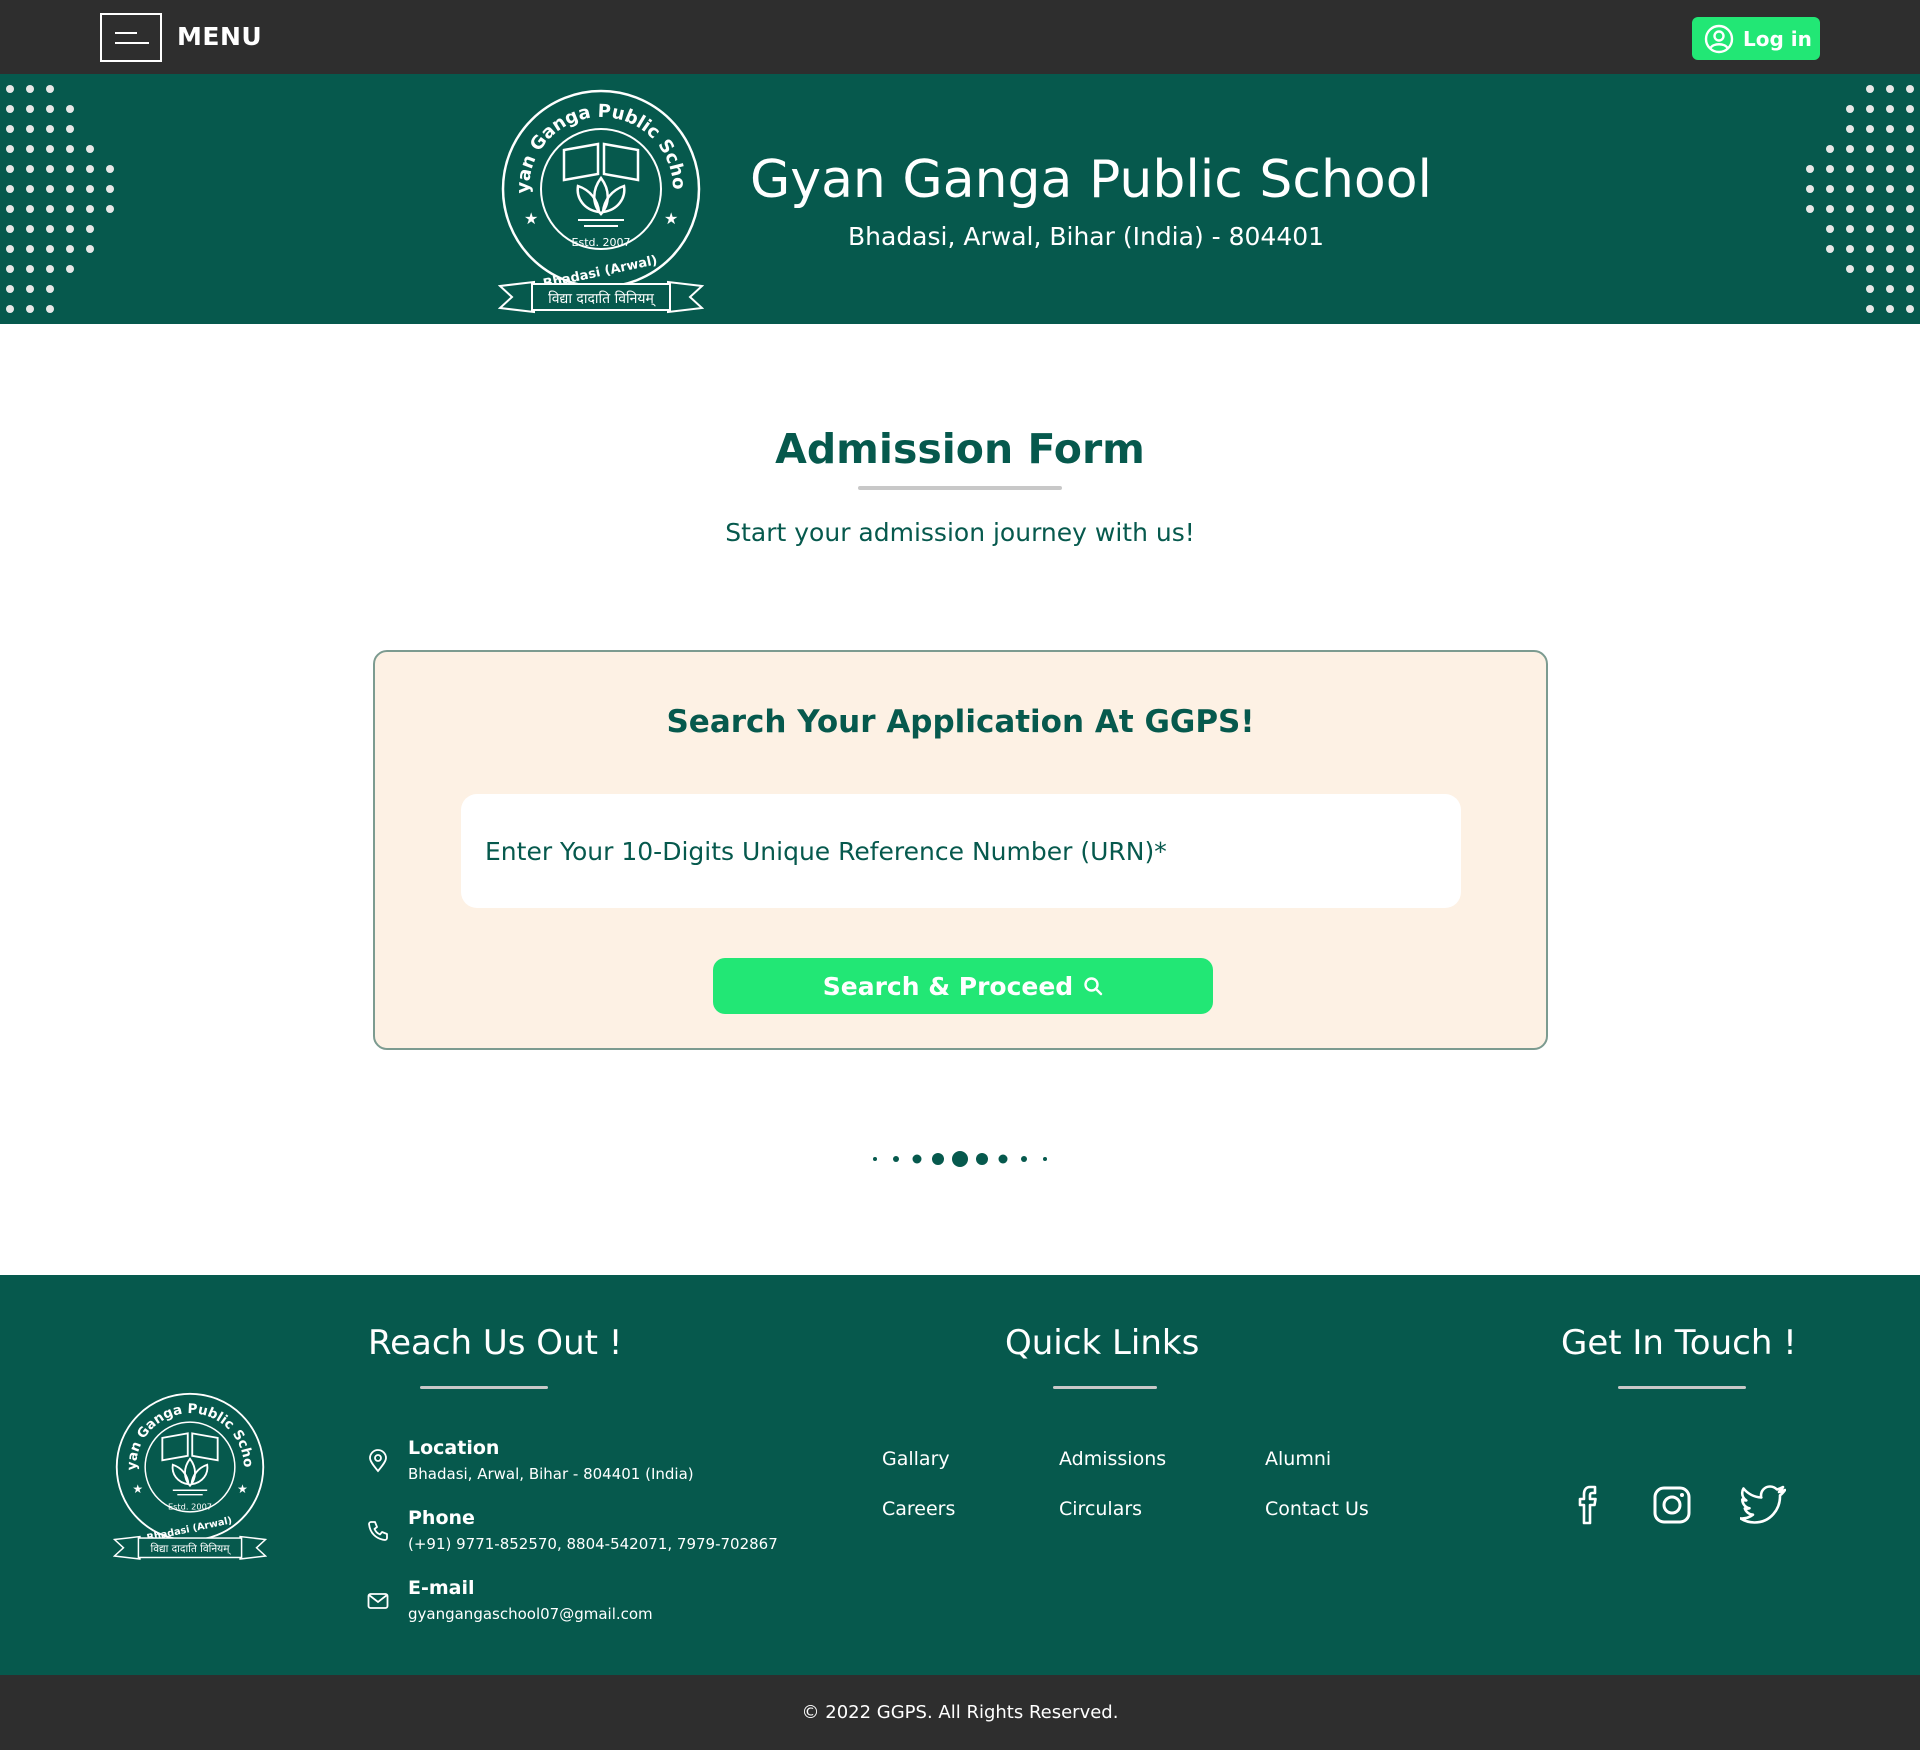  What do you see at coordinates (484, 1387) in the screenshot?
I see `reach-us-underline` at bounding box center [484, 1387].